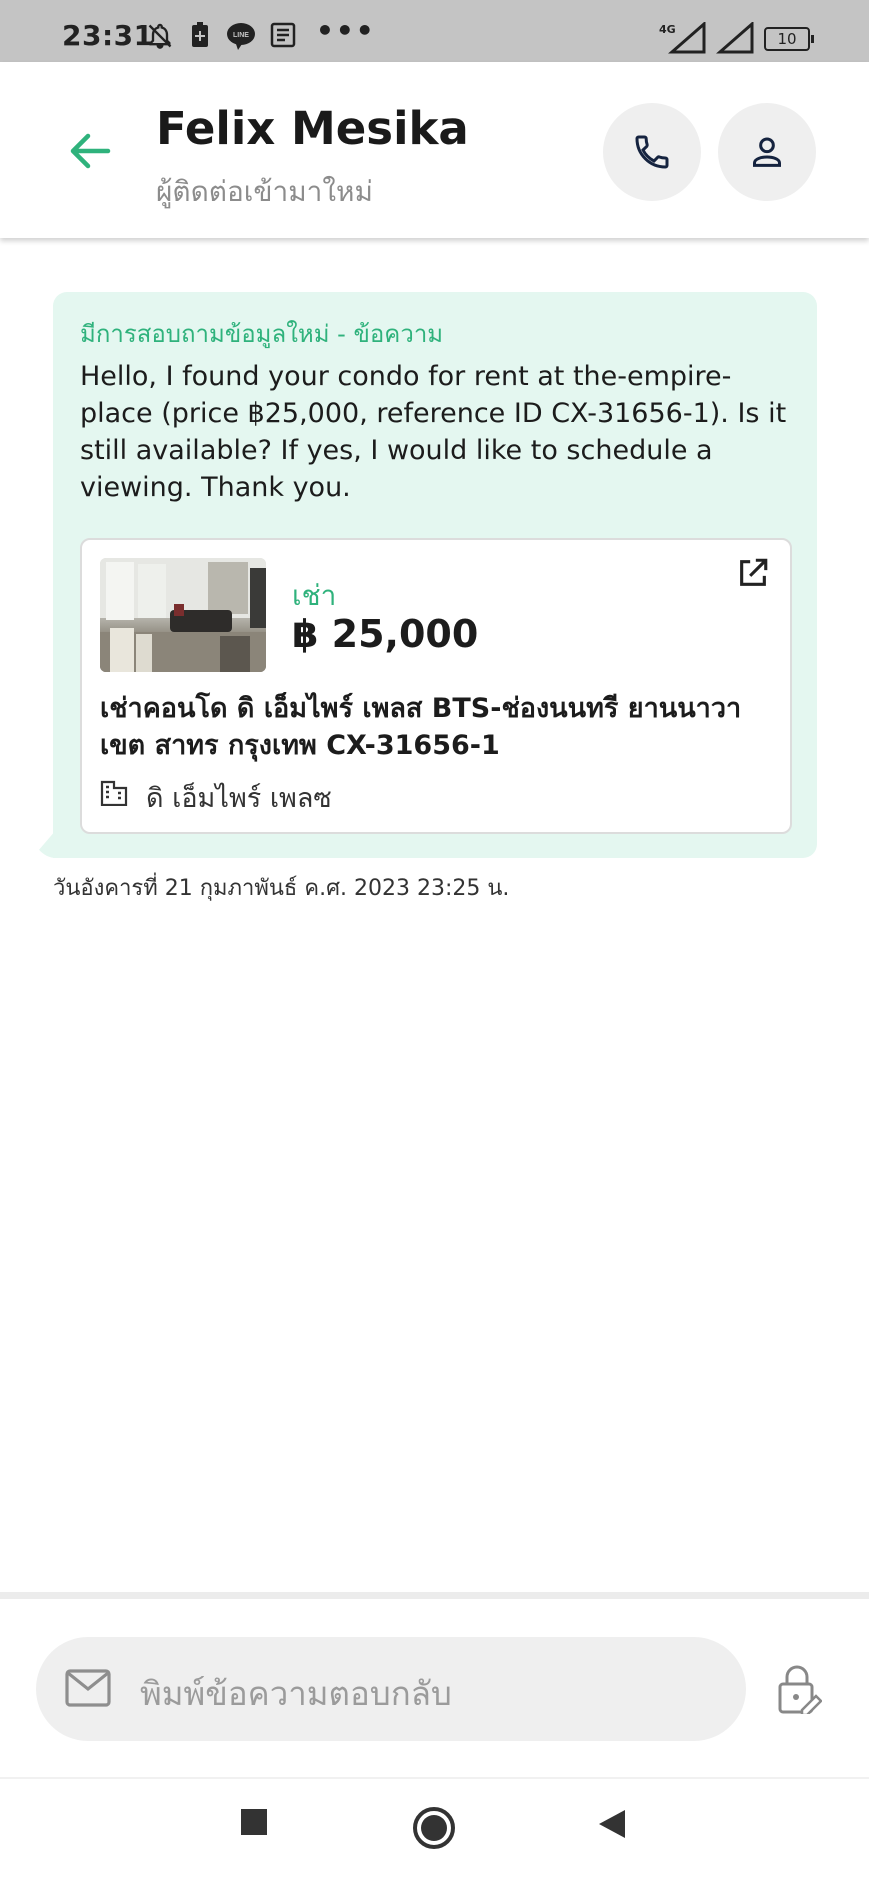 The width and height of the screenshot is (869, 1883). I want to click on back-button-icon, so click(612, 1824).